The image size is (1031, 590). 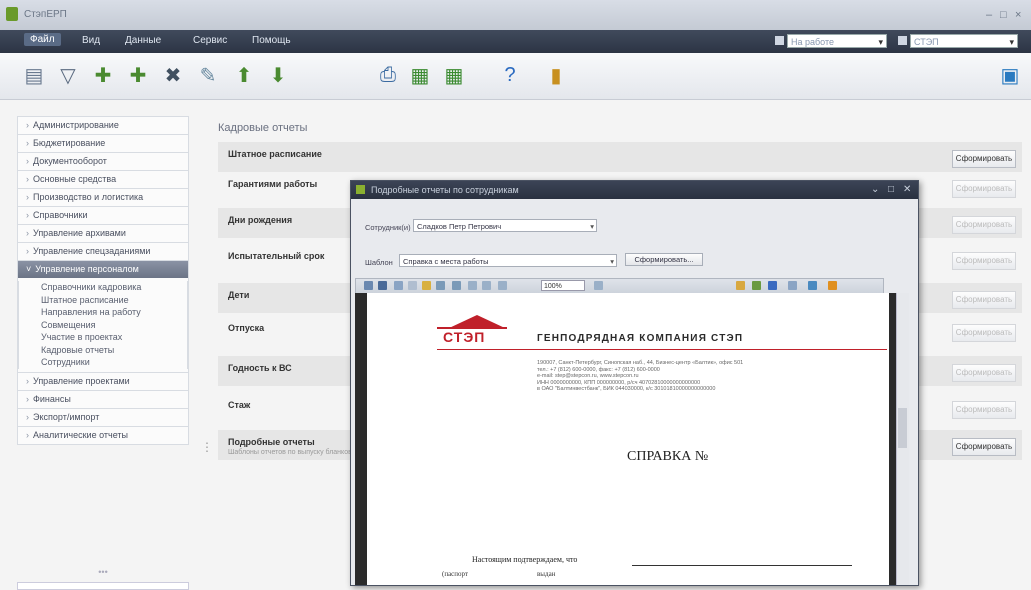 I want to click on print-icon, so click(x=368, y=285).